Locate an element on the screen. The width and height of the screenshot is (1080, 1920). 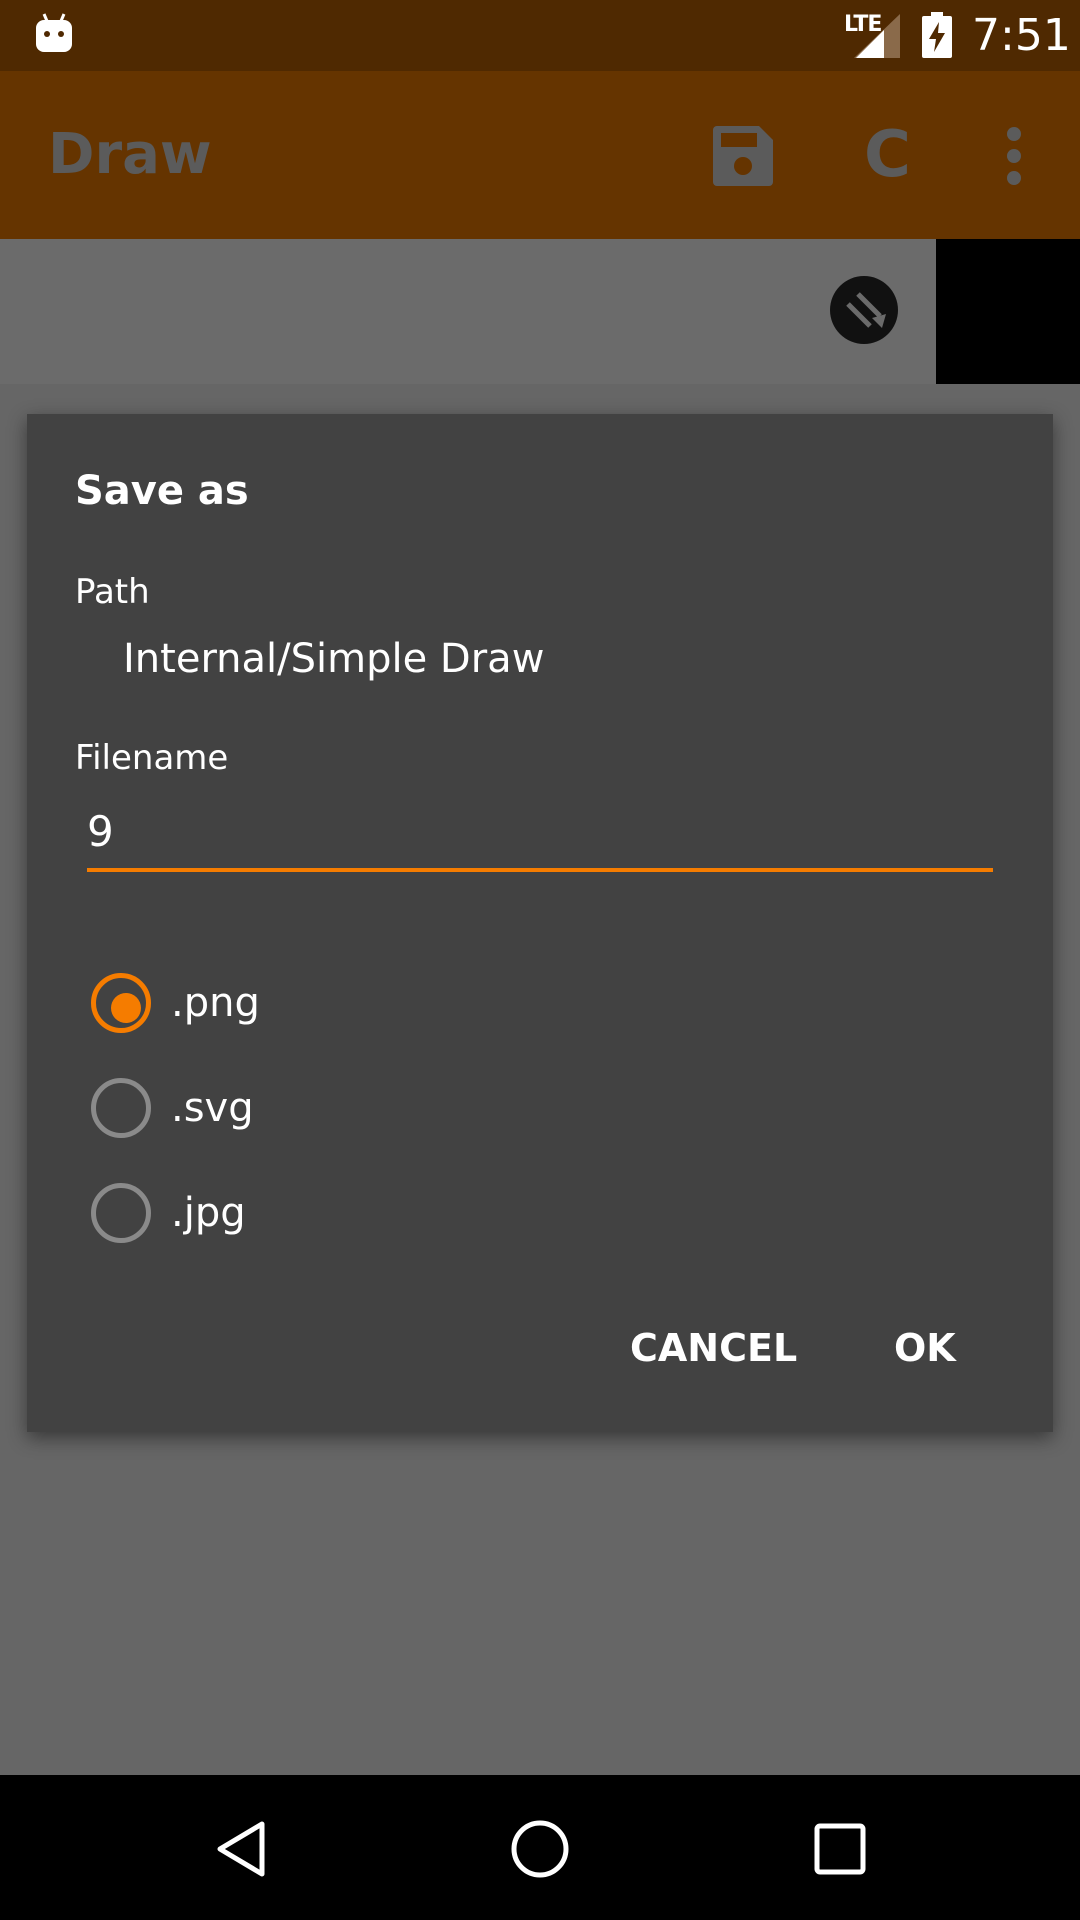
save-icon is located at coordinates (743, 156).